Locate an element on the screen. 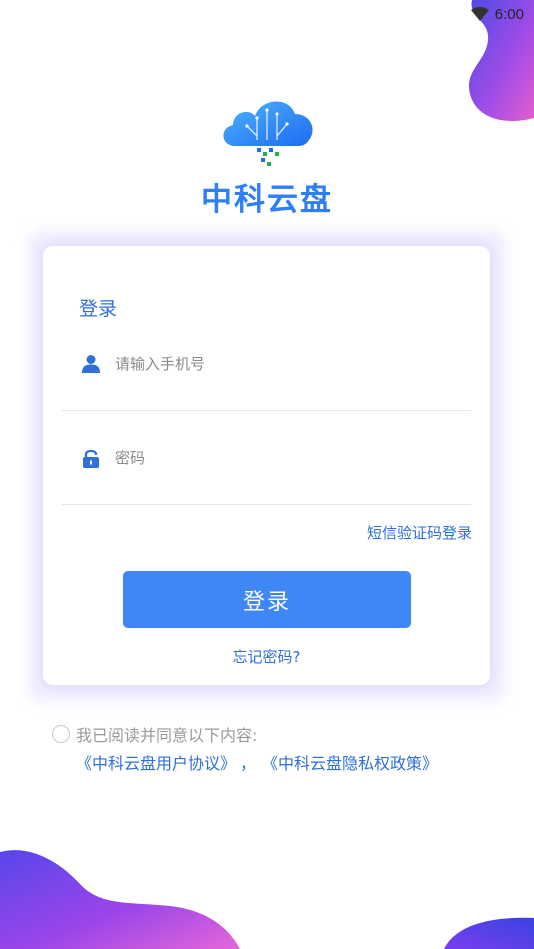 The width and height of the screenshot is (534, 949). forgot-password-link: 忘记密码? is located at coordinates (266, 656).